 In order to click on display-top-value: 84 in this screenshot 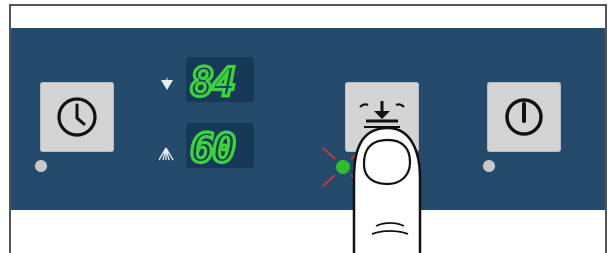, I will do `click(212, 81)`.